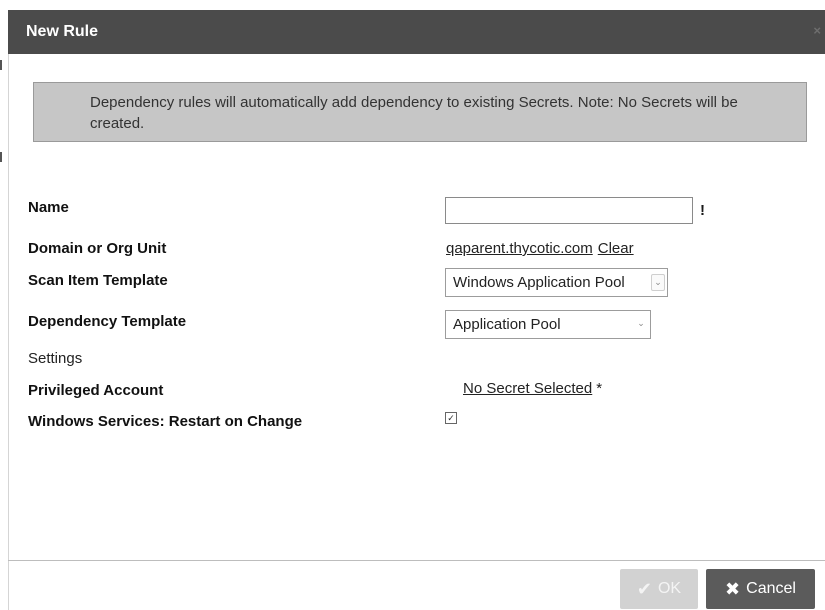 Image resolution: width=825 pixels, height=610 pixels. What do you see at coordinates (107, 321) in the screenshot?
I see `dependency-template-label: Dependency Template` at bounding box center [107, 321].